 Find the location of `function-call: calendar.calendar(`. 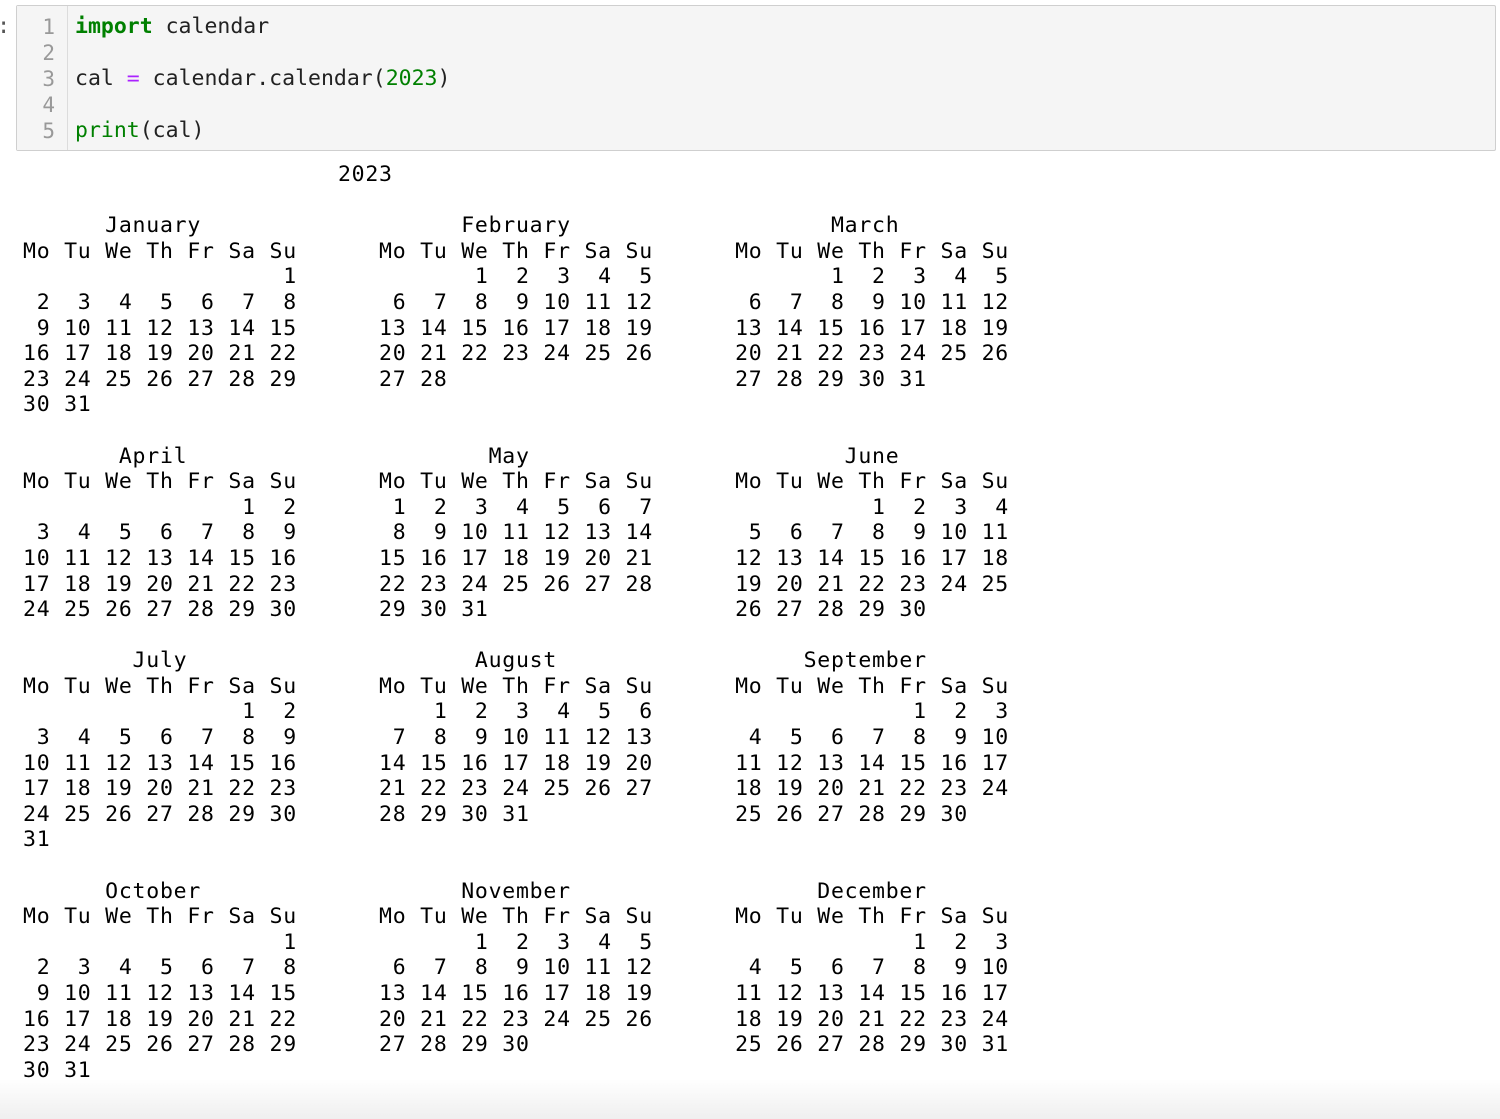

function-call: calendar.calendar( is located at coordinates (262, 78).